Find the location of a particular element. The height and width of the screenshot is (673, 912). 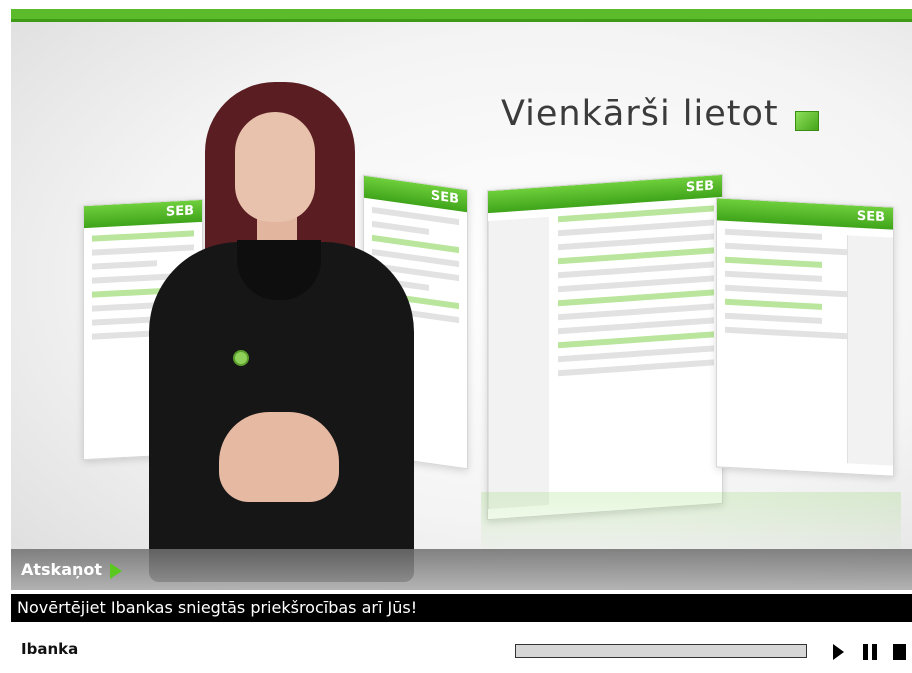

video-headline: Vienkārši lietot is located at coordinates (640, 114).